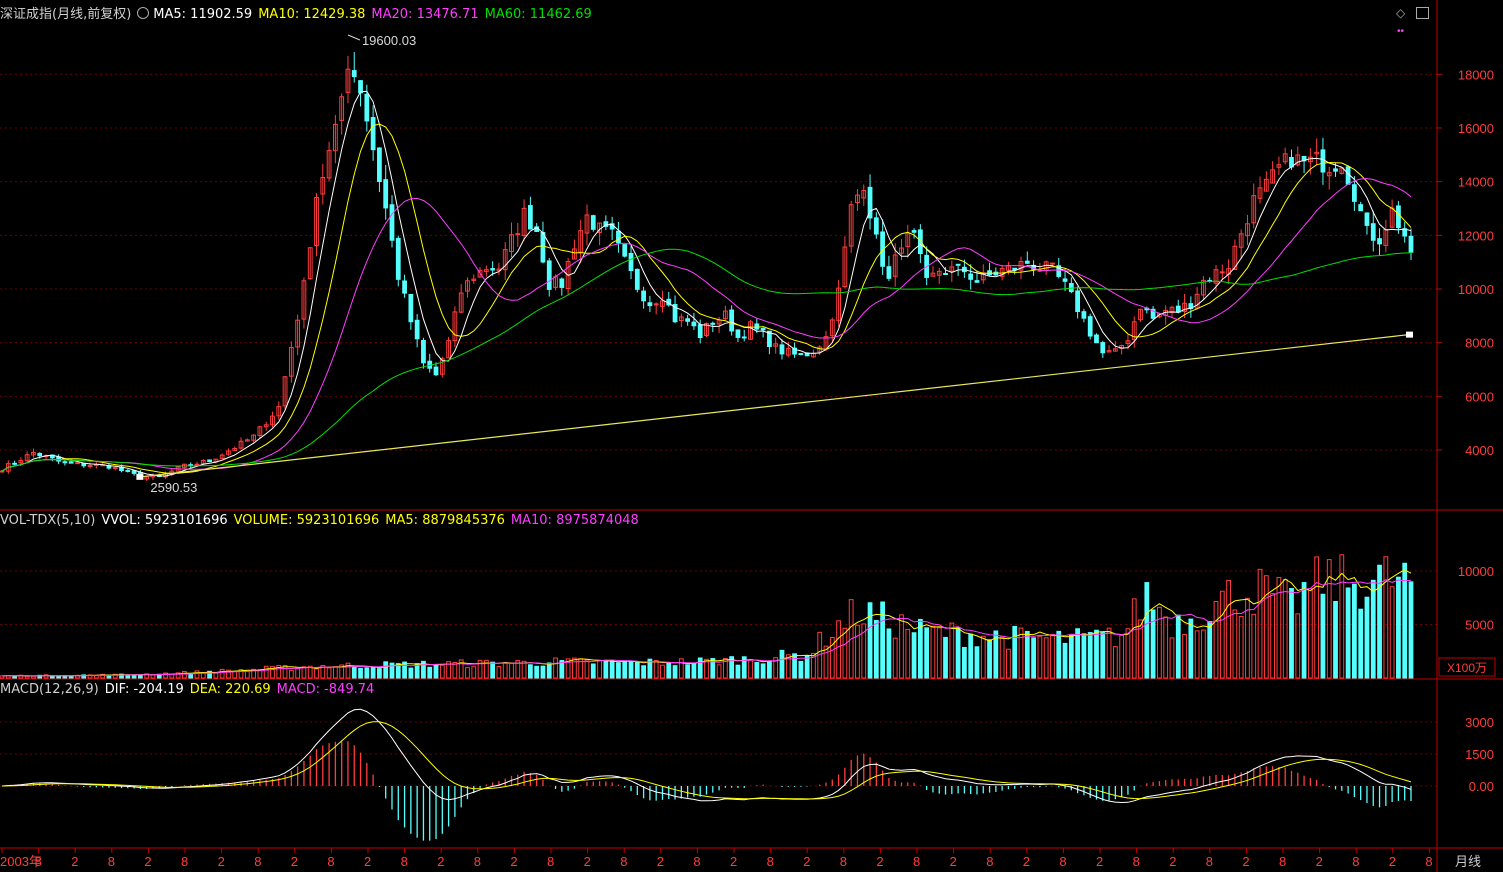 This screenshot has width=1503, height=872. Describe the element at coordinates (143, 13) in the screenshot. I see `settings-icon` at that location.